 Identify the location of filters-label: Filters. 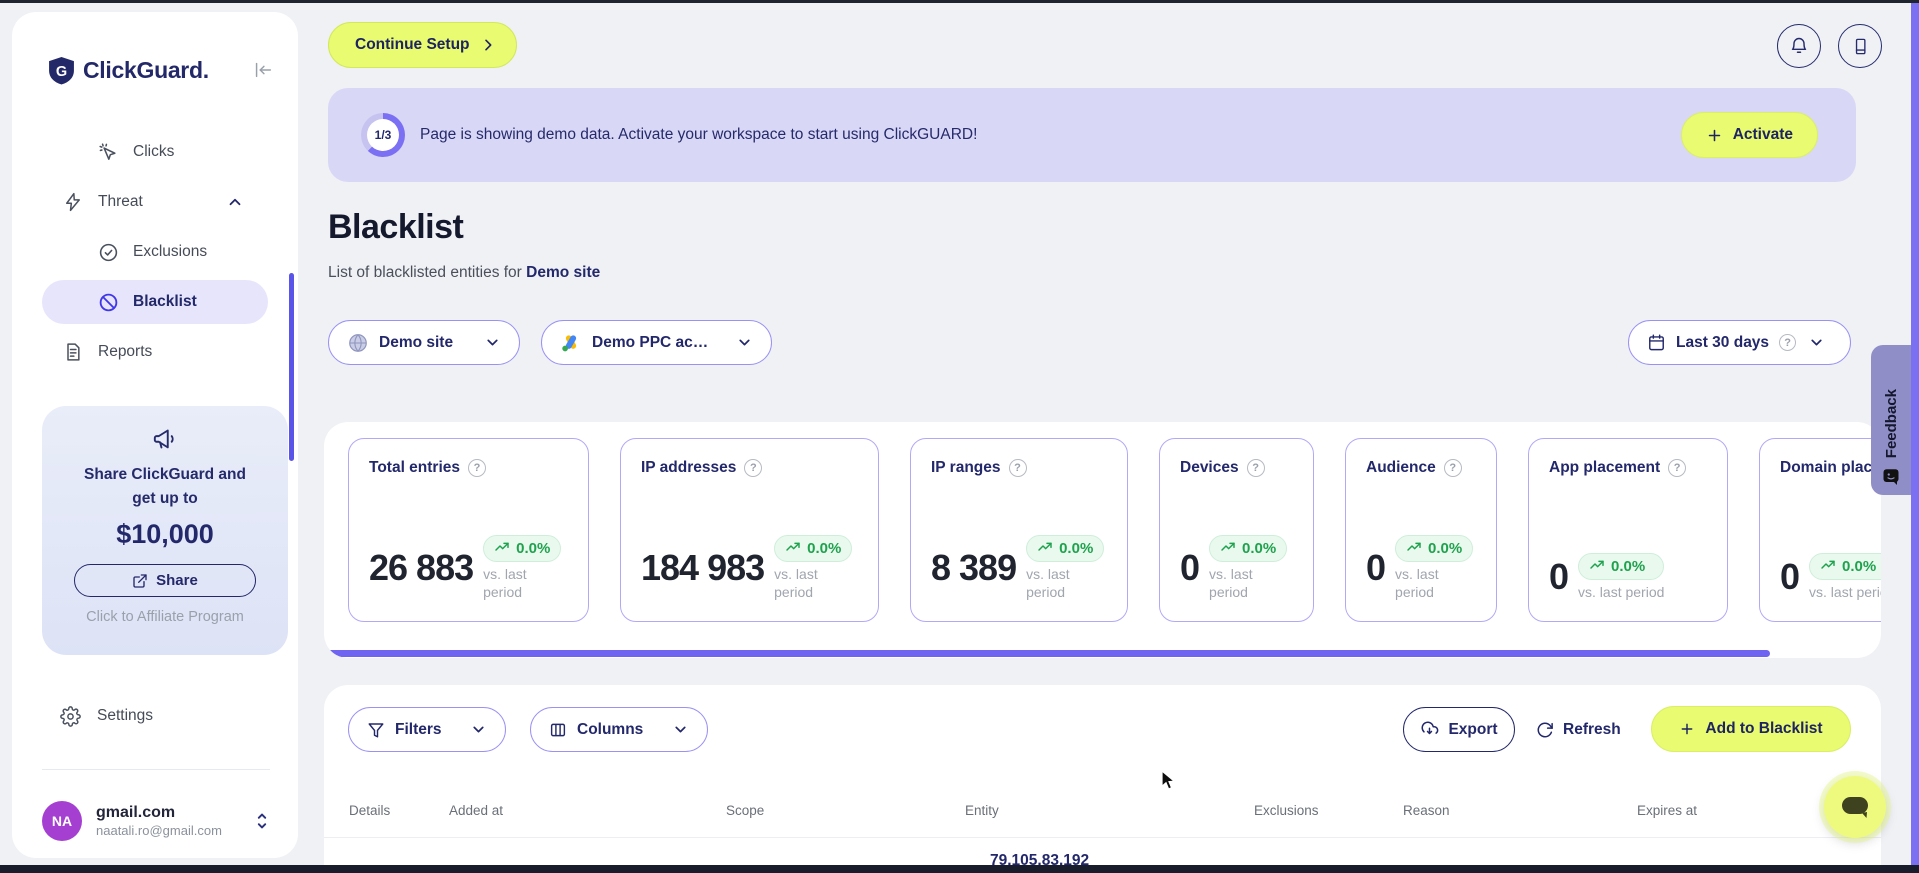
(418, 729).